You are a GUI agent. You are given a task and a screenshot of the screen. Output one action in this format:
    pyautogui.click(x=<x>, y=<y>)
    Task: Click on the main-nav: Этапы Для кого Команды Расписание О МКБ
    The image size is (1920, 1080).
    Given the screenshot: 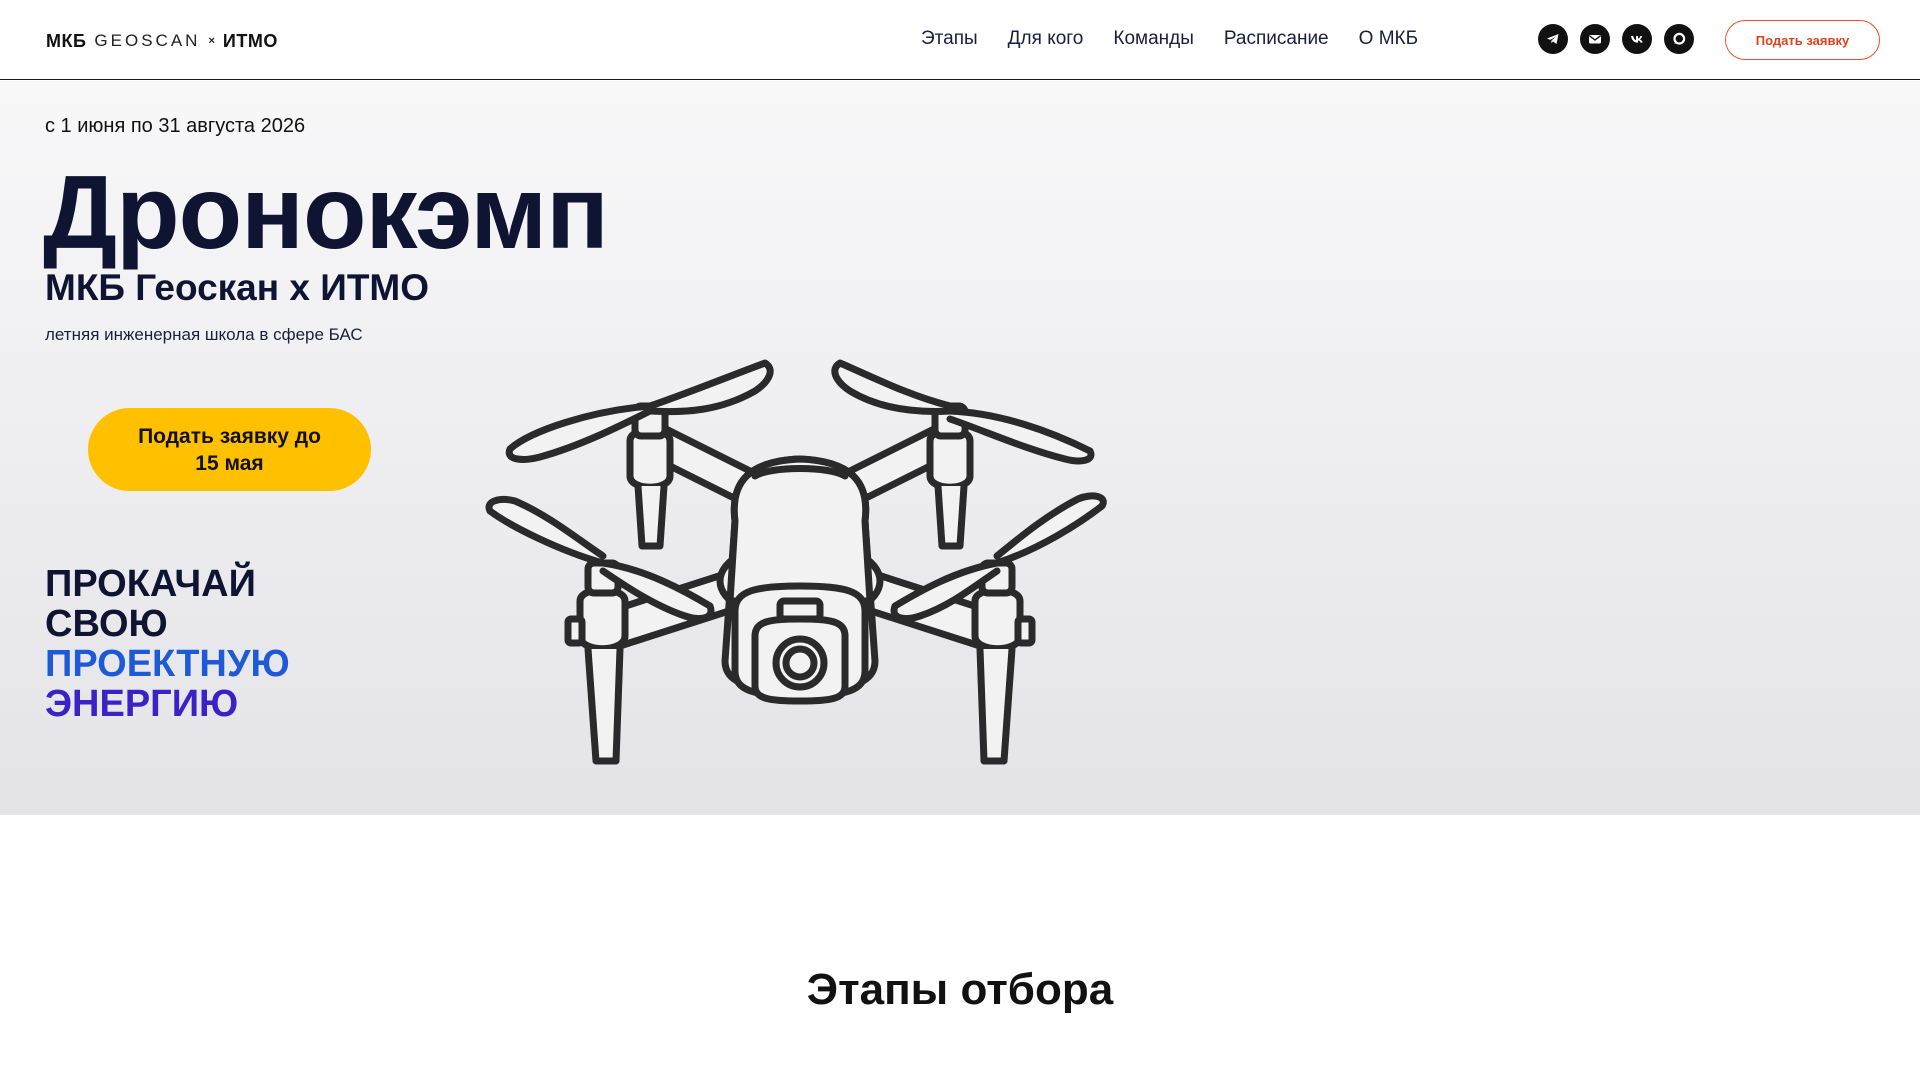 What is the action you would take?
    pyautogui.click(x=1169, y=39)
    